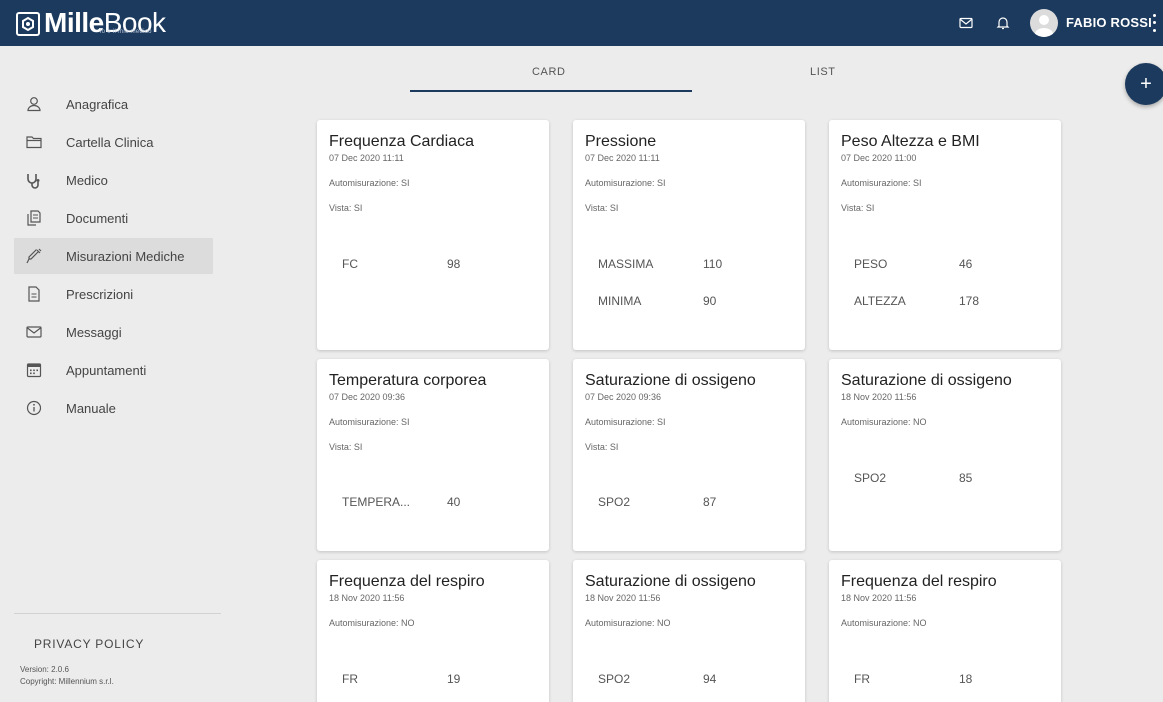  I want to click on sidebar-item-manuale: Manuale, so click(113, 408).